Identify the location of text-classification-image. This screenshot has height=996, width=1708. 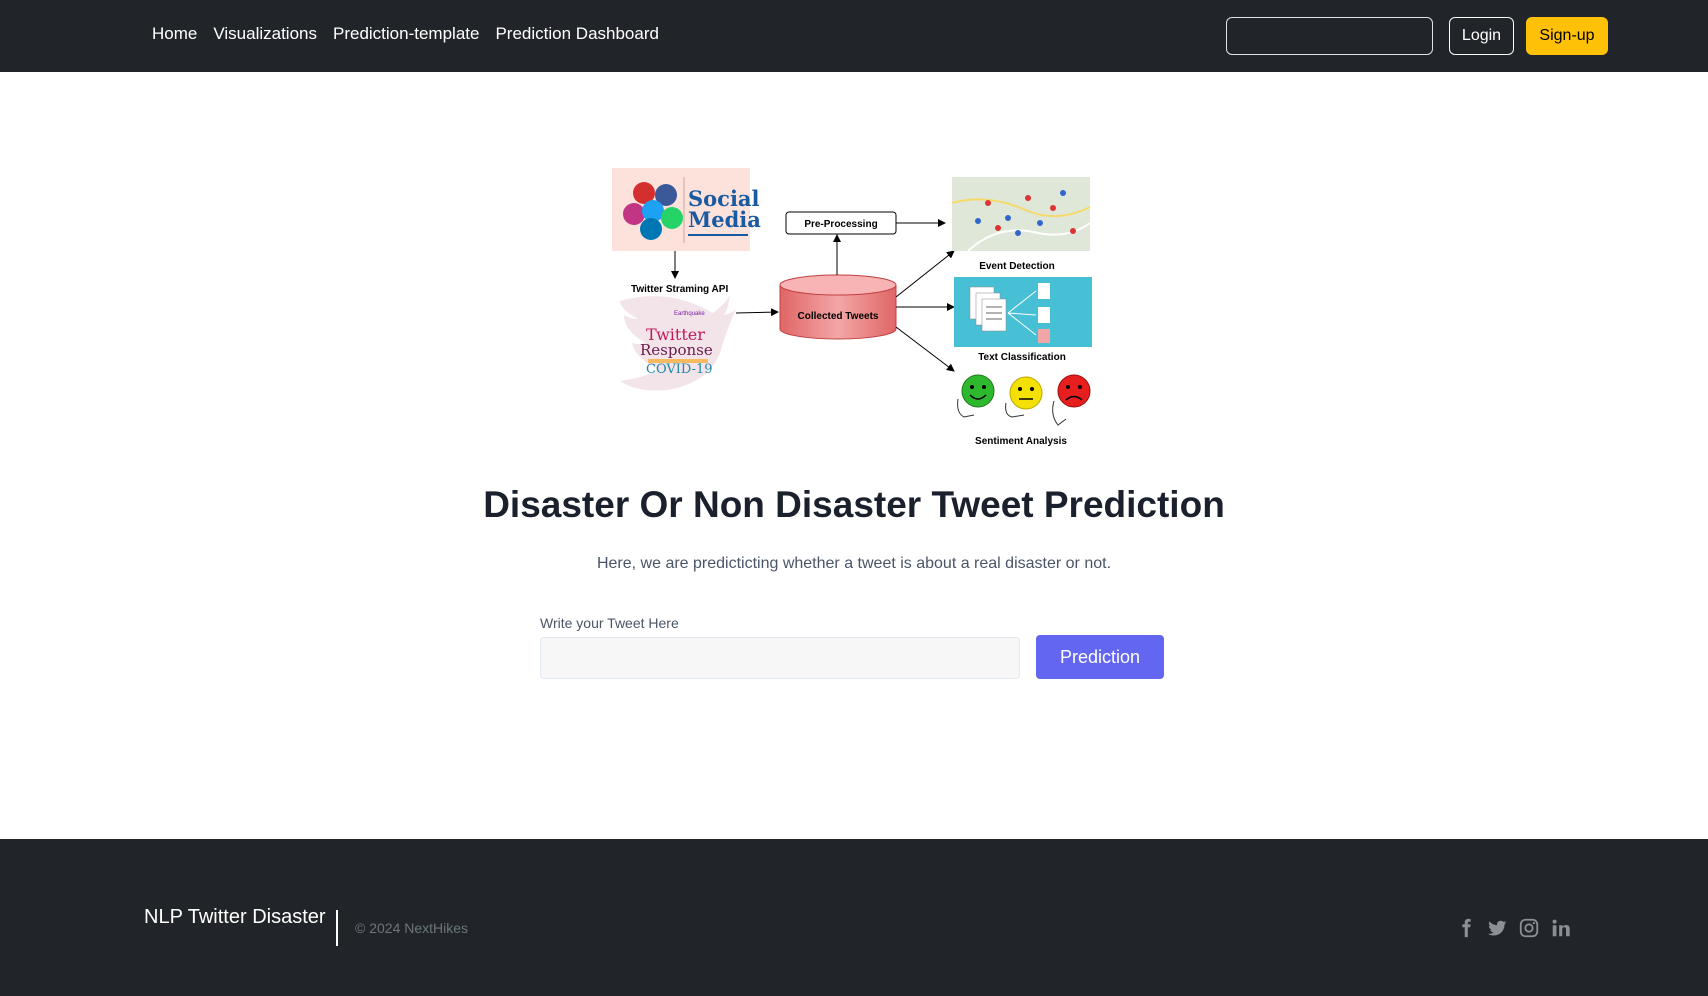
(1023, 312).